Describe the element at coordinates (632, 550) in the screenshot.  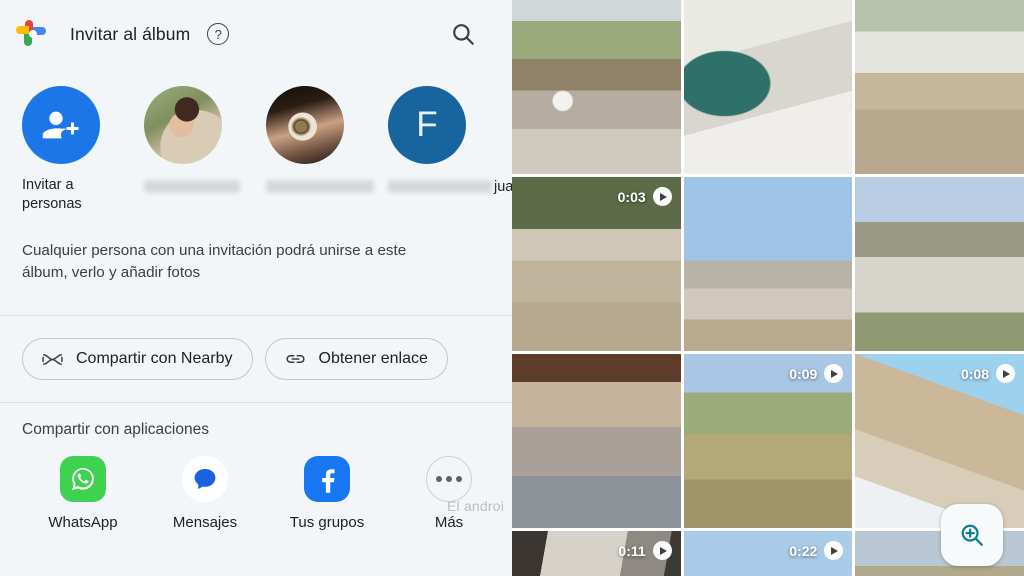
I see `video-duration: 0:11` at that location.